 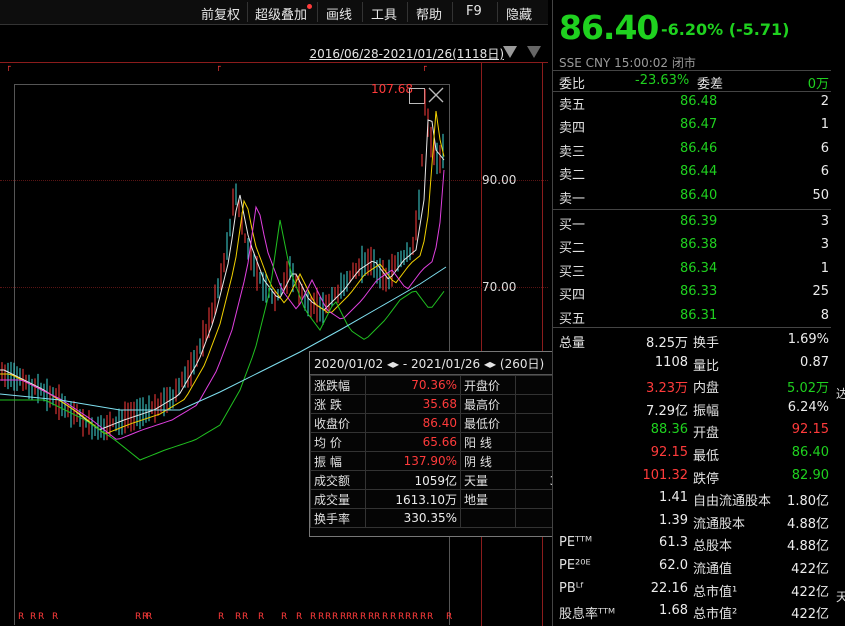 What do you see at coordinates (692, 196) in the screenshot?
I see `ask-row: 卖一 86.40 50` at bounding box center [692, 196].